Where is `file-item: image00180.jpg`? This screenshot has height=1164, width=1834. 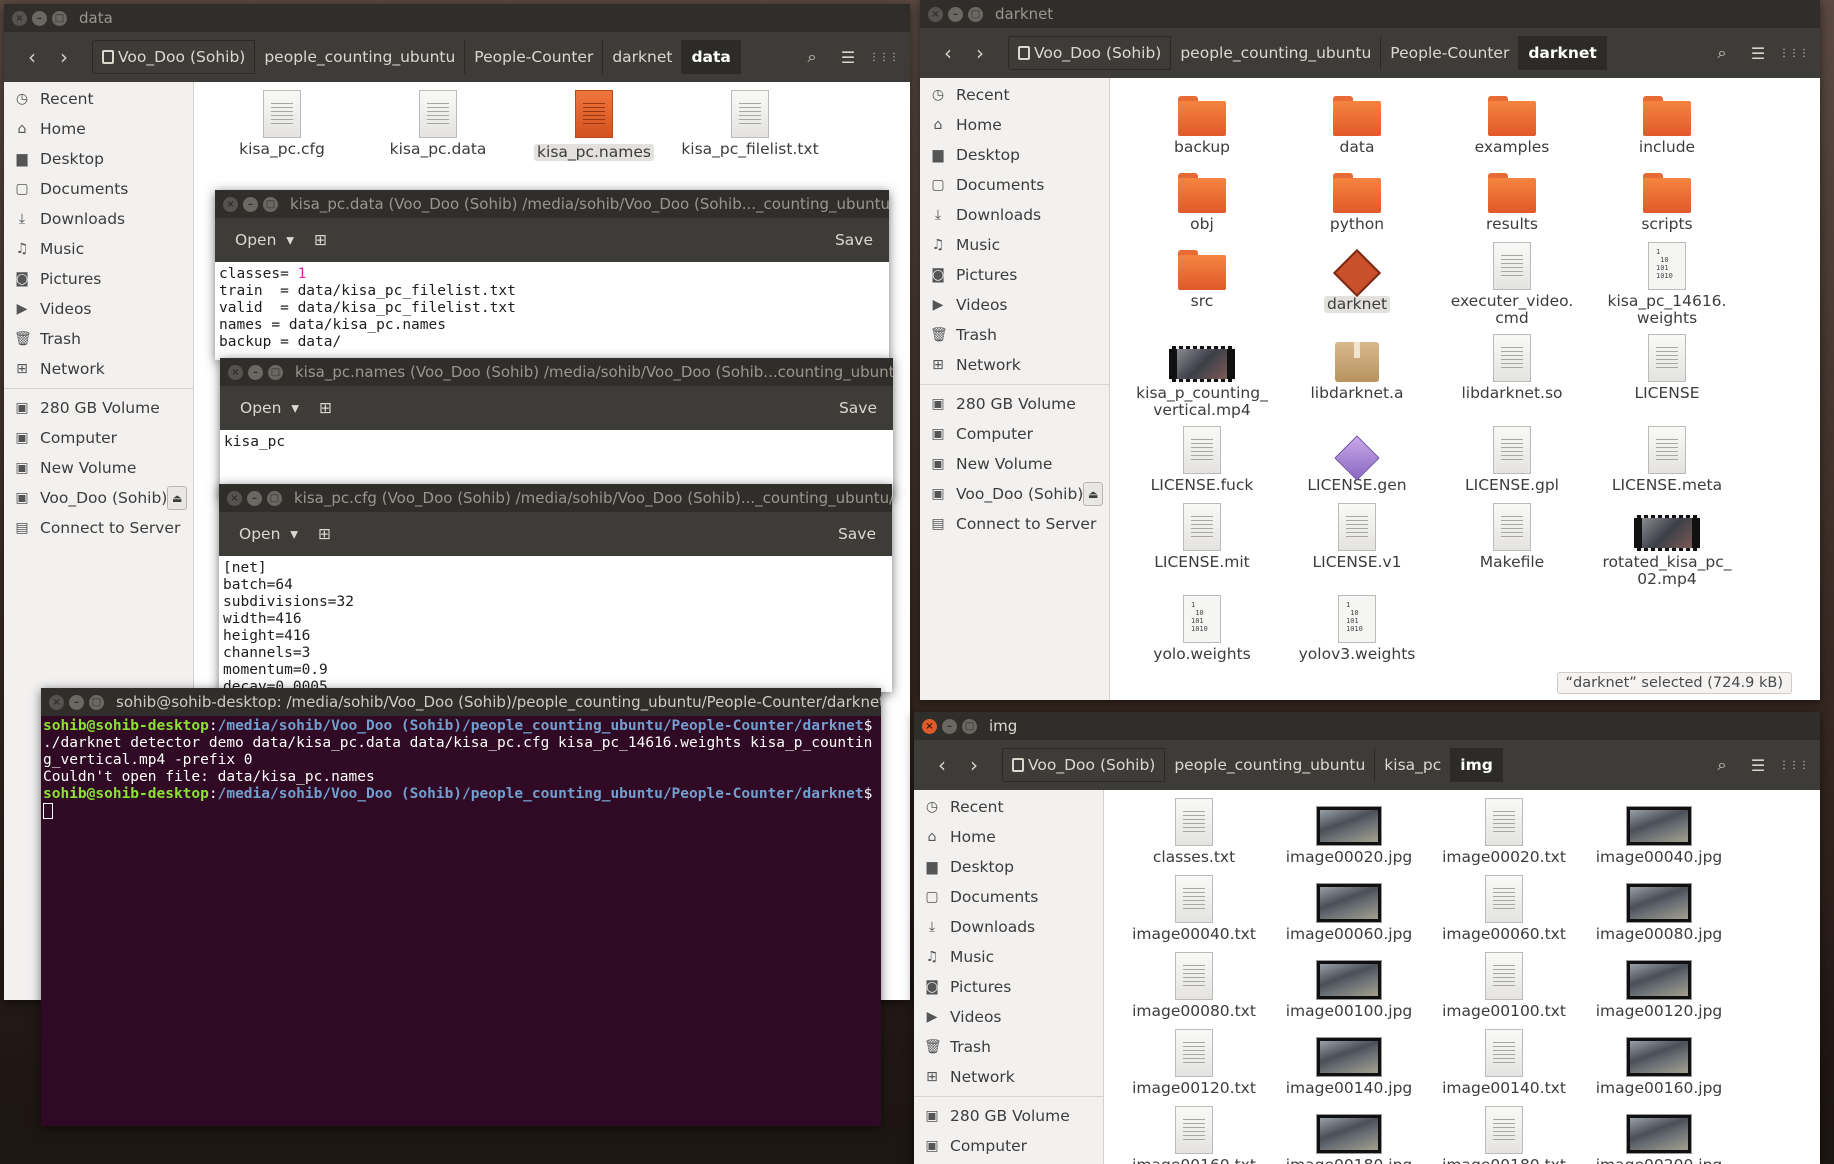
file-item: image00180.jpg is located at coordinates (1349, 1133).